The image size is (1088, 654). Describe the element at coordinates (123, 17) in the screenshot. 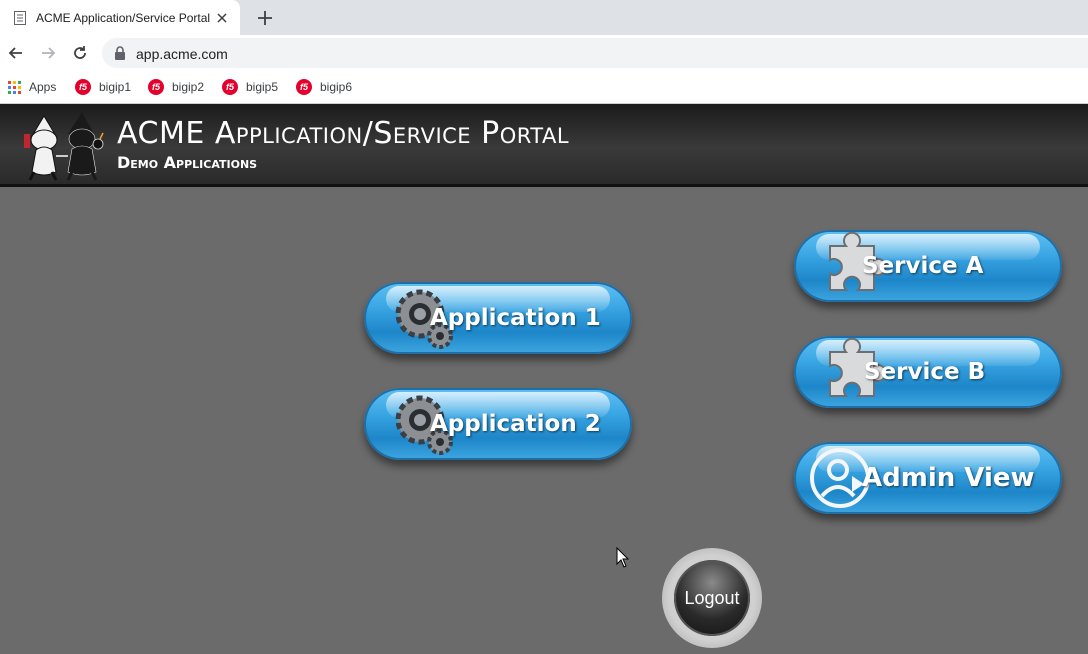

I see `tab-title: ACME Application/Service Portal` at that location.